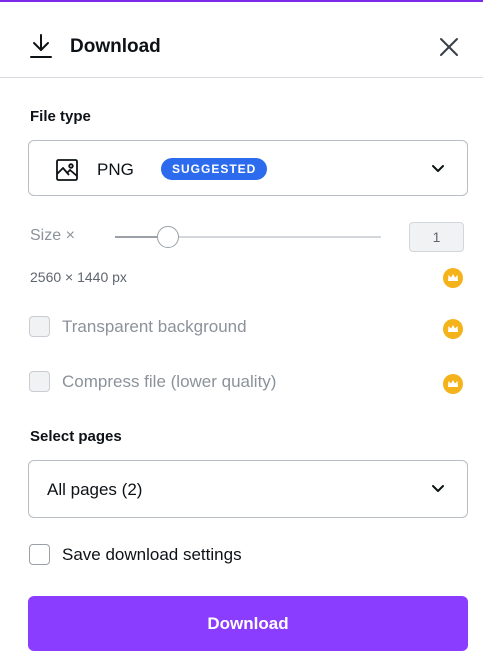 Image resolution: width=483 pixels, height=666 pixels. Describe the element at coordinates (241, 40) in the screenshot. I see `panel-header: Download` at that location.